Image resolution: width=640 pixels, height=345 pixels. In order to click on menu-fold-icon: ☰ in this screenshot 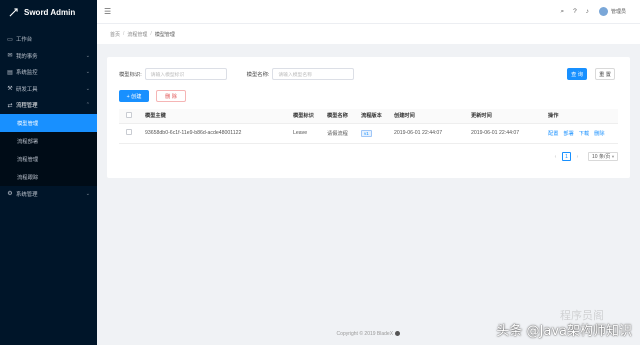, I will do `click(107, 11)`.